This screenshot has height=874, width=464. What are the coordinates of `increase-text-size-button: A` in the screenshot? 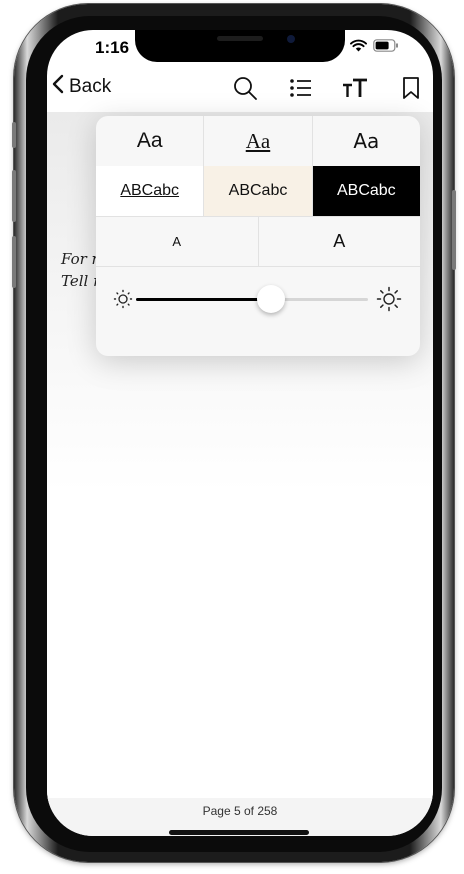 It's located at (340, 241).